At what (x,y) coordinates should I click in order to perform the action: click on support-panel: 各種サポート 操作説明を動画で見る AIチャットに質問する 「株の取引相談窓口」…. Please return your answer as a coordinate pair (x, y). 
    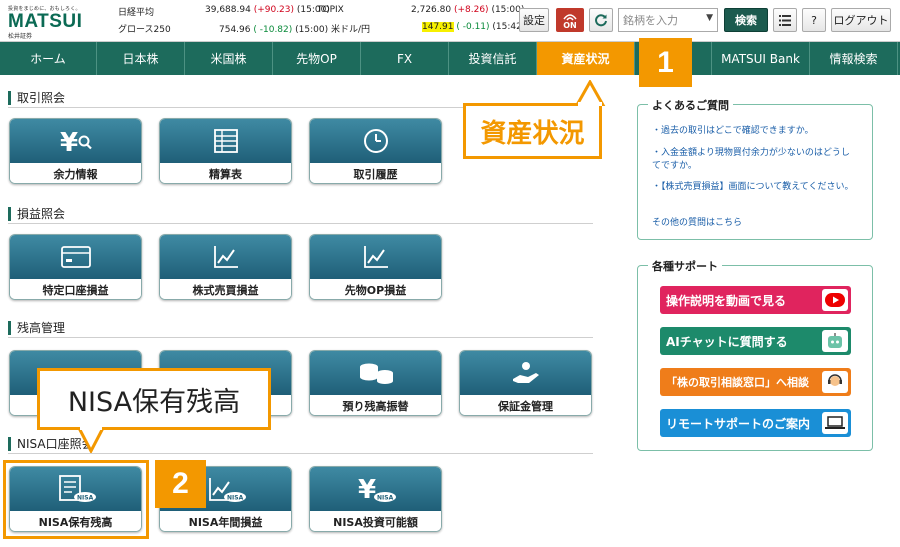
    Looking at the image, I should click on (755, 354).